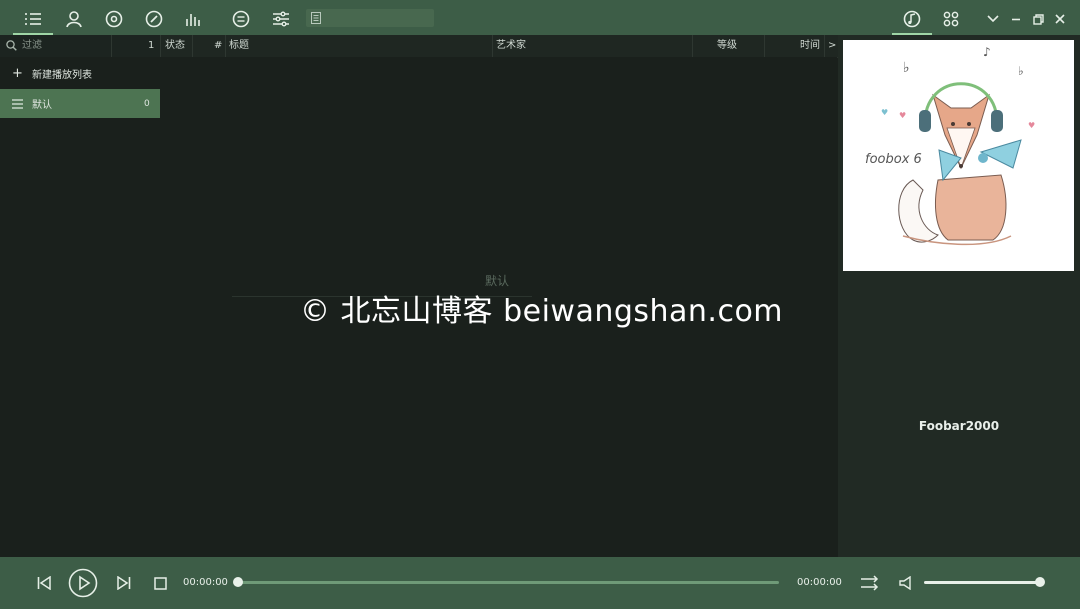 The image size is (1080, 609). I want to click on close-button, so click(1060, 19).